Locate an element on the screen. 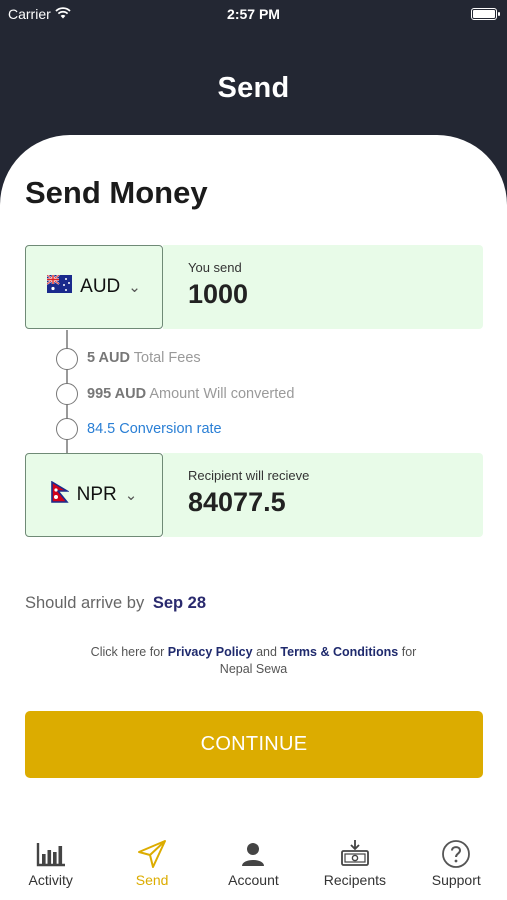 The height and width of the screenshot is (900, 507). send-amount-value: 1000 is located at coordinates (218, 294).